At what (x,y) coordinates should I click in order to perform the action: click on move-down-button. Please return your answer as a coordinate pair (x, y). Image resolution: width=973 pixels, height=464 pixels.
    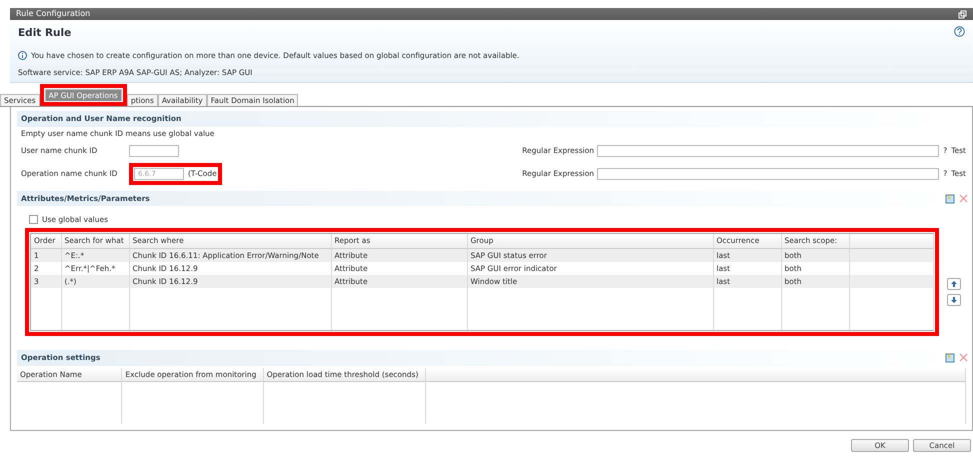
    Looking at the image, I should click on (954, 300).